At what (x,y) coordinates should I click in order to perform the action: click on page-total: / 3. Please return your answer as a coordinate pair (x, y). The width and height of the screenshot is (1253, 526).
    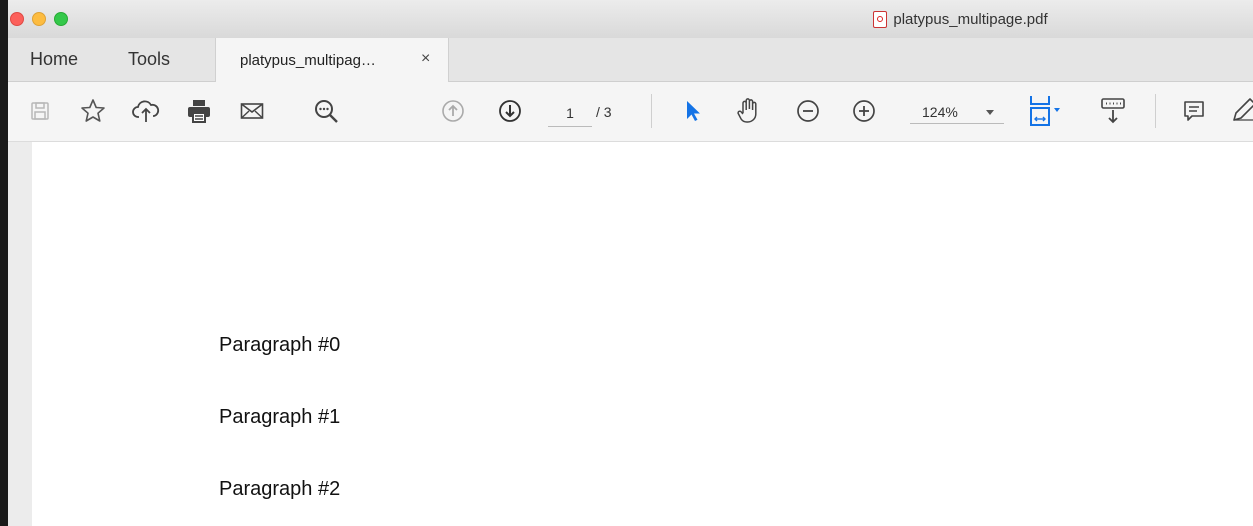
    Looking at the image, I should click on (604, 112).